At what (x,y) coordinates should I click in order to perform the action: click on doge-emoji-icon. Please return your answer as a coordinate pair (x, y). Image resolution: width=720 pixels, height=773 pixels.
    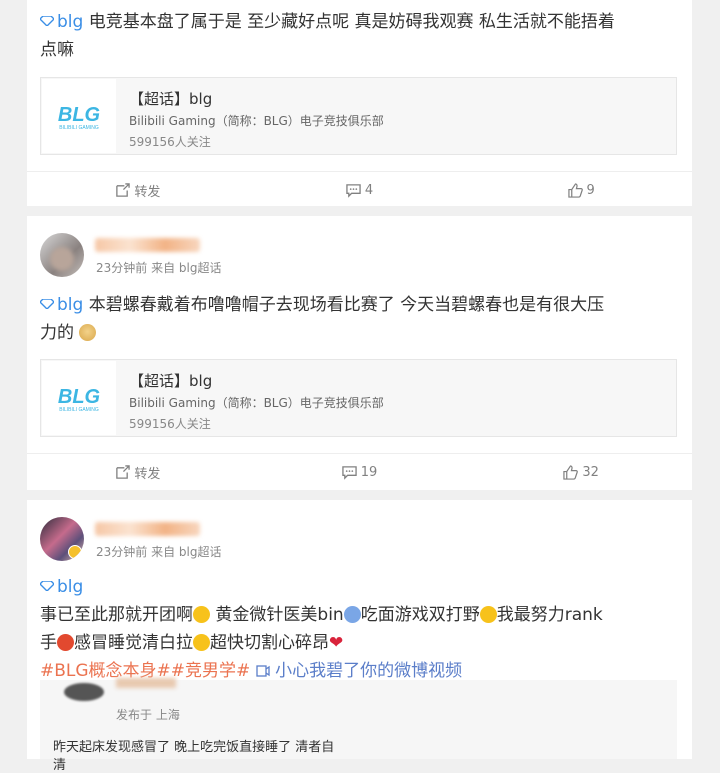
    Looking at the image, I should click on (88, 332).